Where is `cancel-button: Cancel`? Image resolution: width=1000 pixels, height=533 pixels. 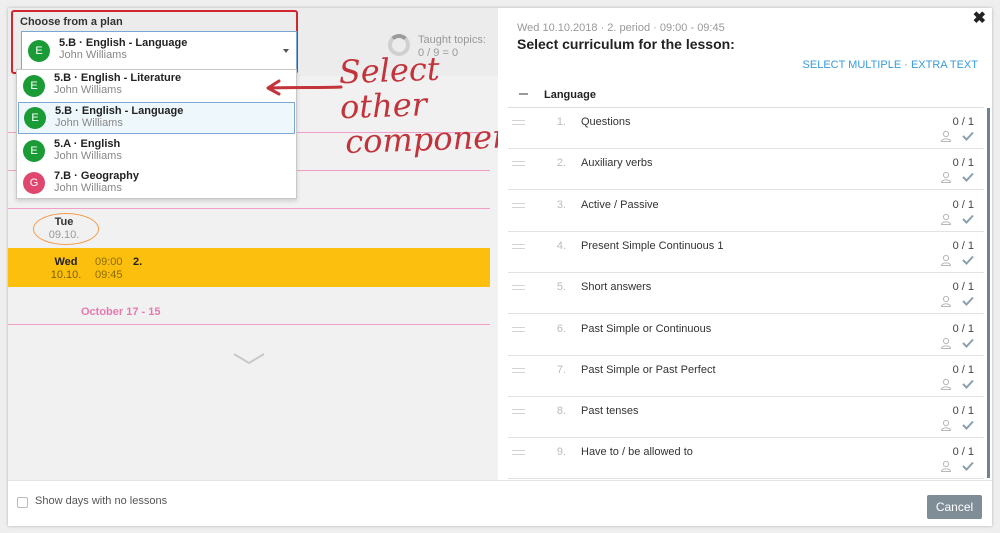
cancel-button: Cancel is located at coordinates (954, 507).